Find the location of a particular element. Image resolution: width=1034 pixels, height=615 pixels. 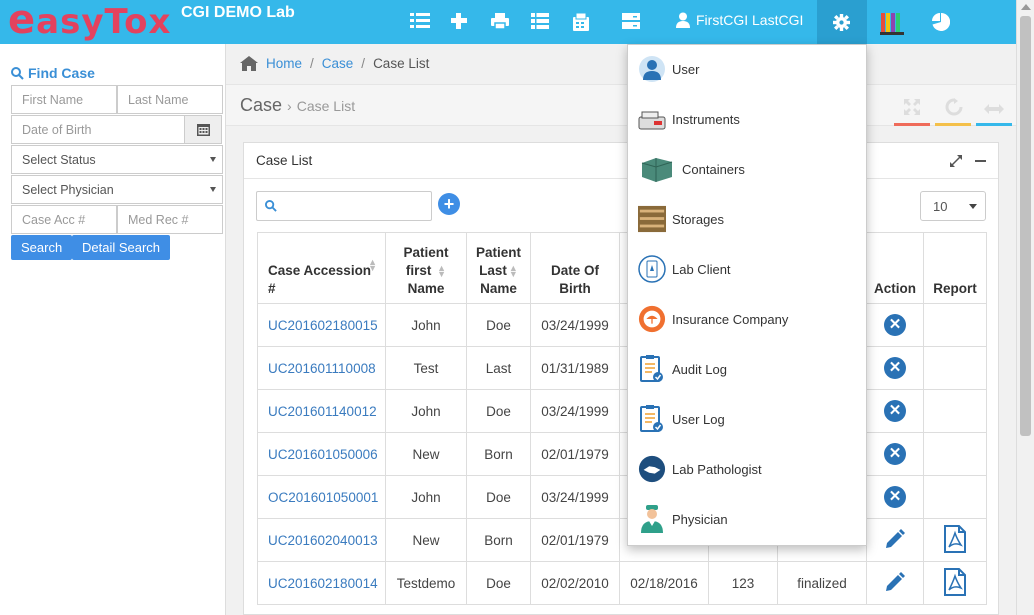

scroll-up-arrow is located at coordinates (1026, 7).